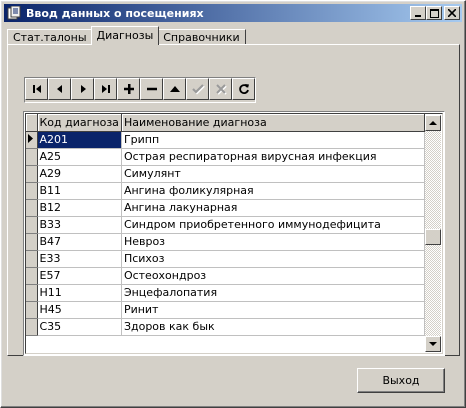 This screenshot has width=466, height=408. I want to click on app-icon, so click(14, 13).